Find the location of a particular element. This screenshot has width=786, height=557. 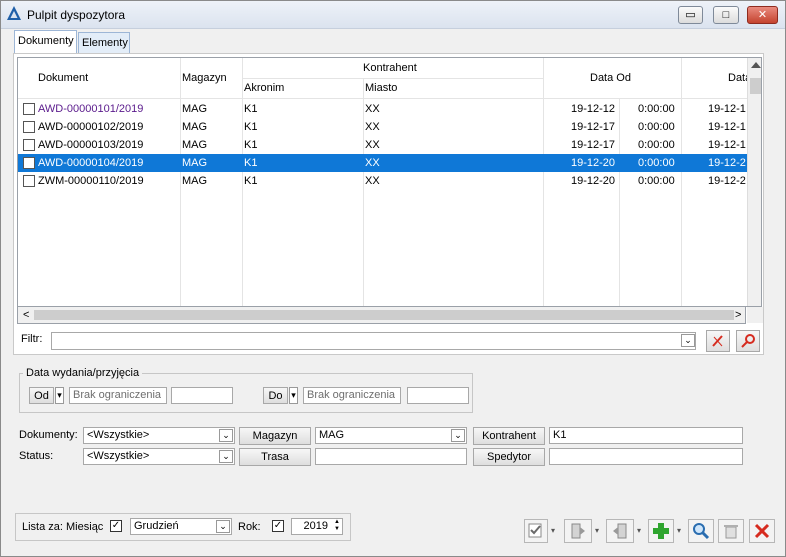

change-status-button is located at coordinates (536, 531).